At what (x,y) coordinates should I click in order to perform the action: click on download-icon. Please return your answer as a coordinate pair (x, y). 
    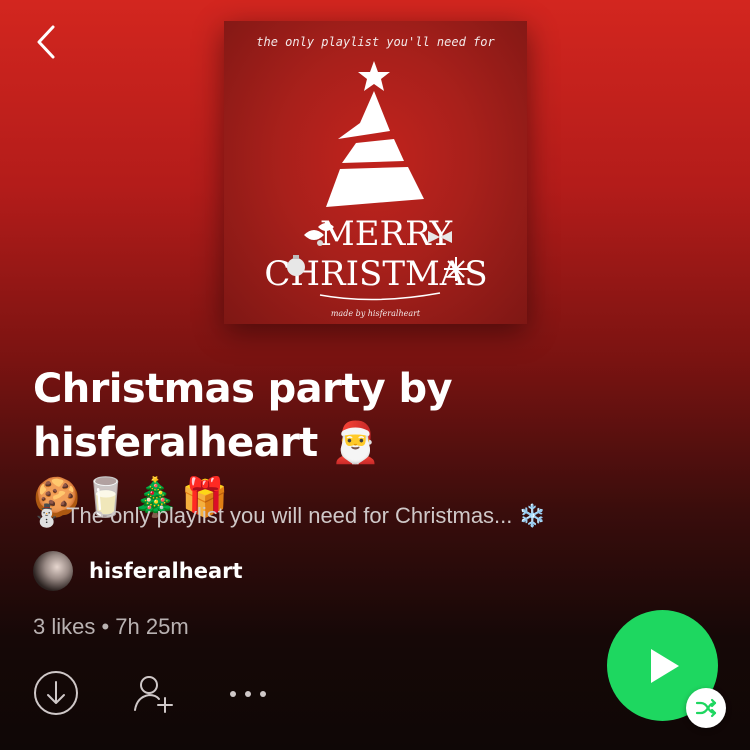
    Looking at the image, I should click on (56, 693).